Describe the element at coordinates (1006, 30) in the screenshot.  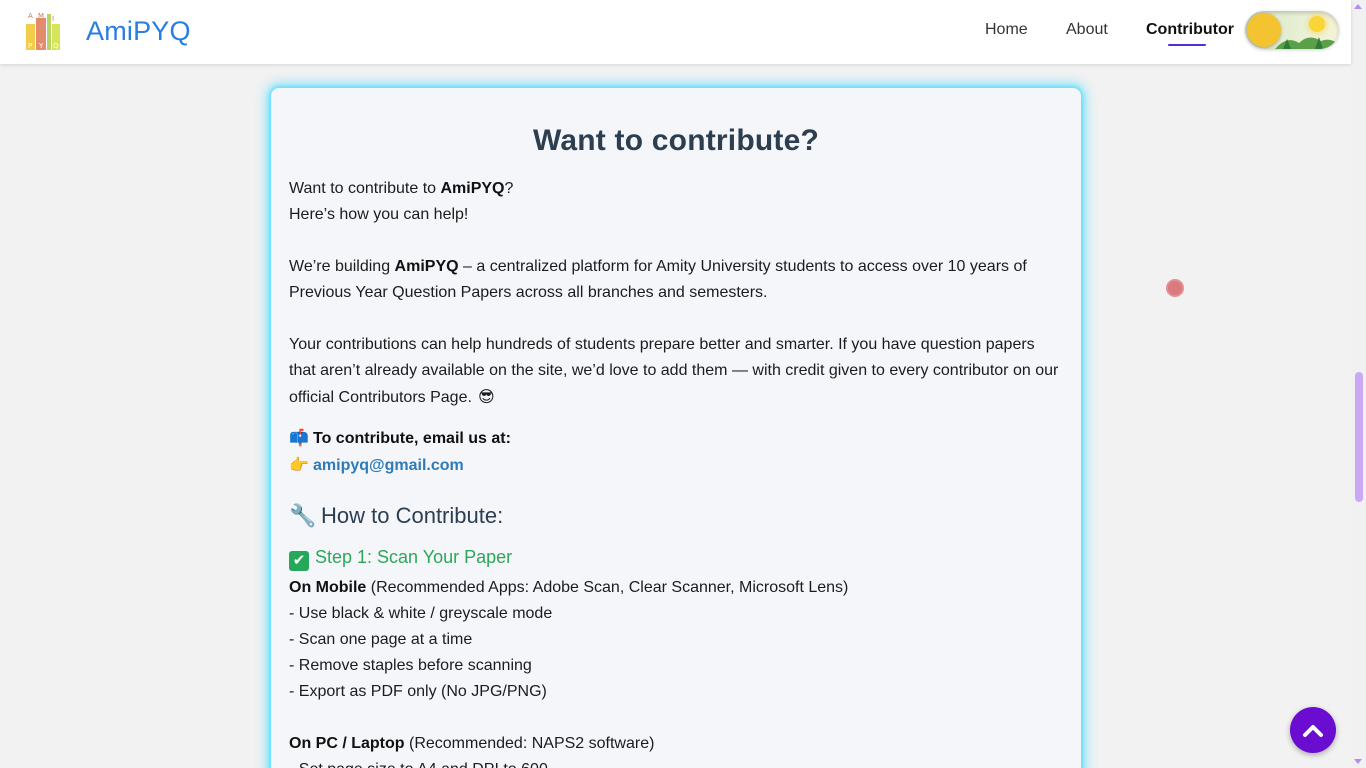
I see `nav-home: Home` at that location.